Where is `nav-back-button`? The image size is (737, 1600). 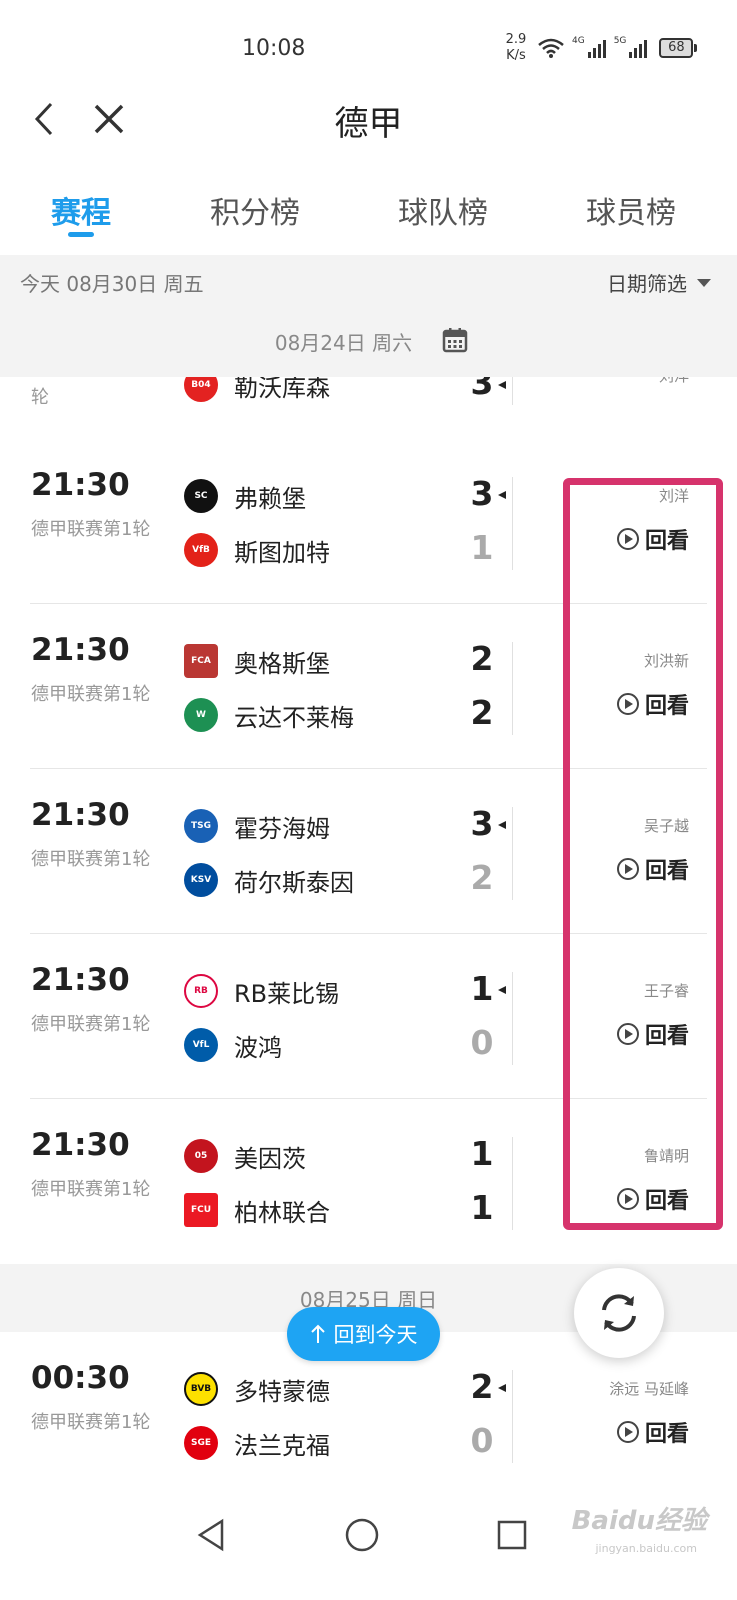 nav-back-button is located at coordinates (211, 1535).